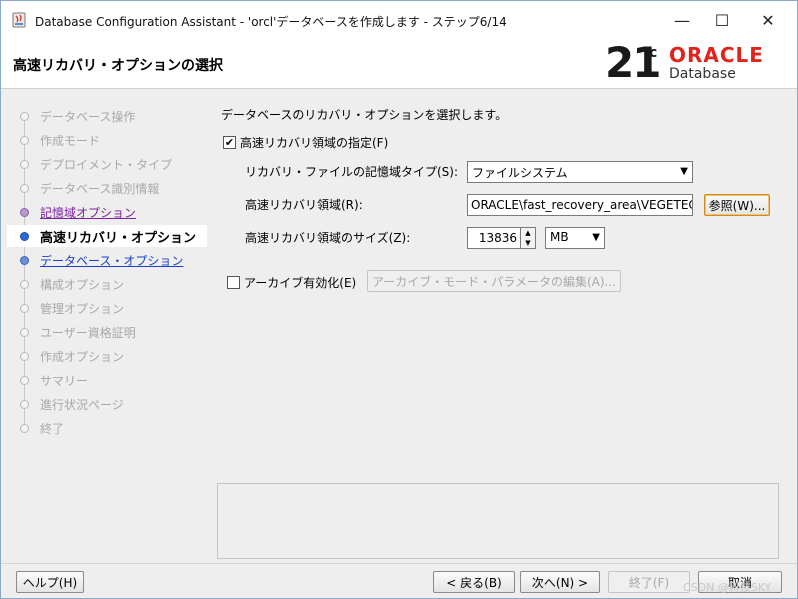 Image resolution: width=798 pixels, height=599 pixels. What do you see at coordinates (107, 380) in the screenshot?
I see `nav-item: サマリー` at bounding box center [107, 380].